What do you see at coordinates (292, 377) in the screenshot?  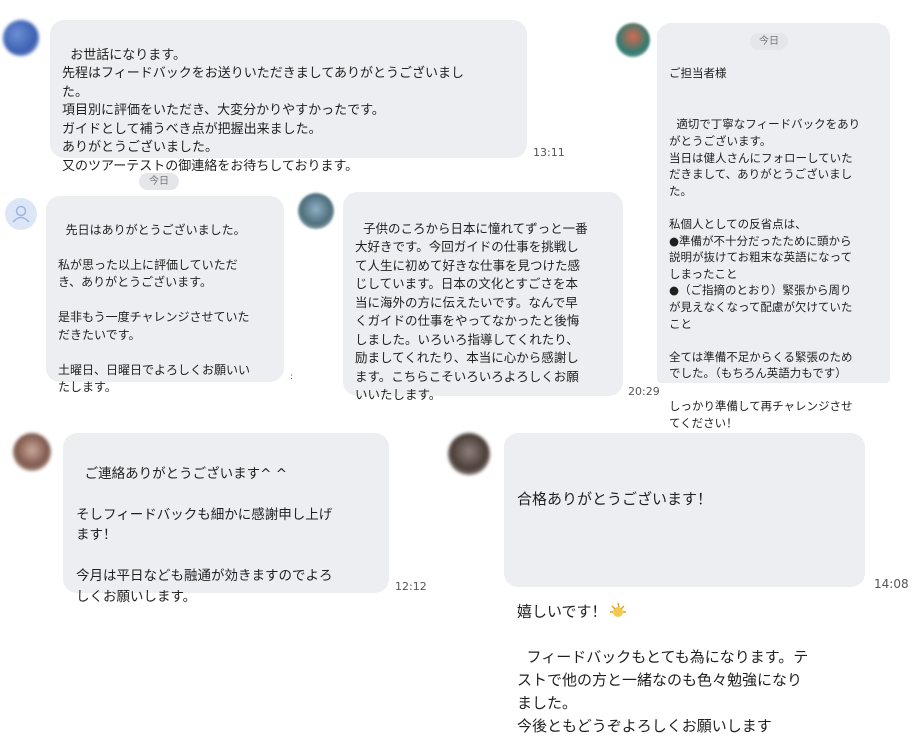 I see `side-mark: :` at bounding box center [292, 377].